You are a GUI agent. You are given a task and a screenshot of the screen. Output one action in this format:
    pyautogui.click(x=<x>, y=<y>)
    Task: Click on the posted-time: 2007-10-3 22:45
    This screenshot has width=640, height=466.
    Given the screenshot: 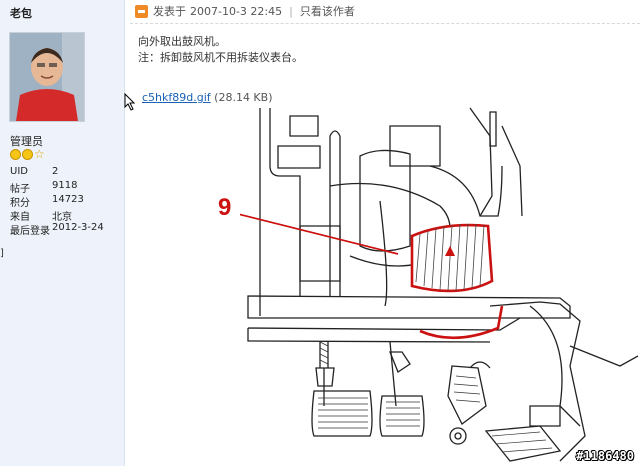 What is the action you would take?
    pyautogui.click(x=236, y=11)
    